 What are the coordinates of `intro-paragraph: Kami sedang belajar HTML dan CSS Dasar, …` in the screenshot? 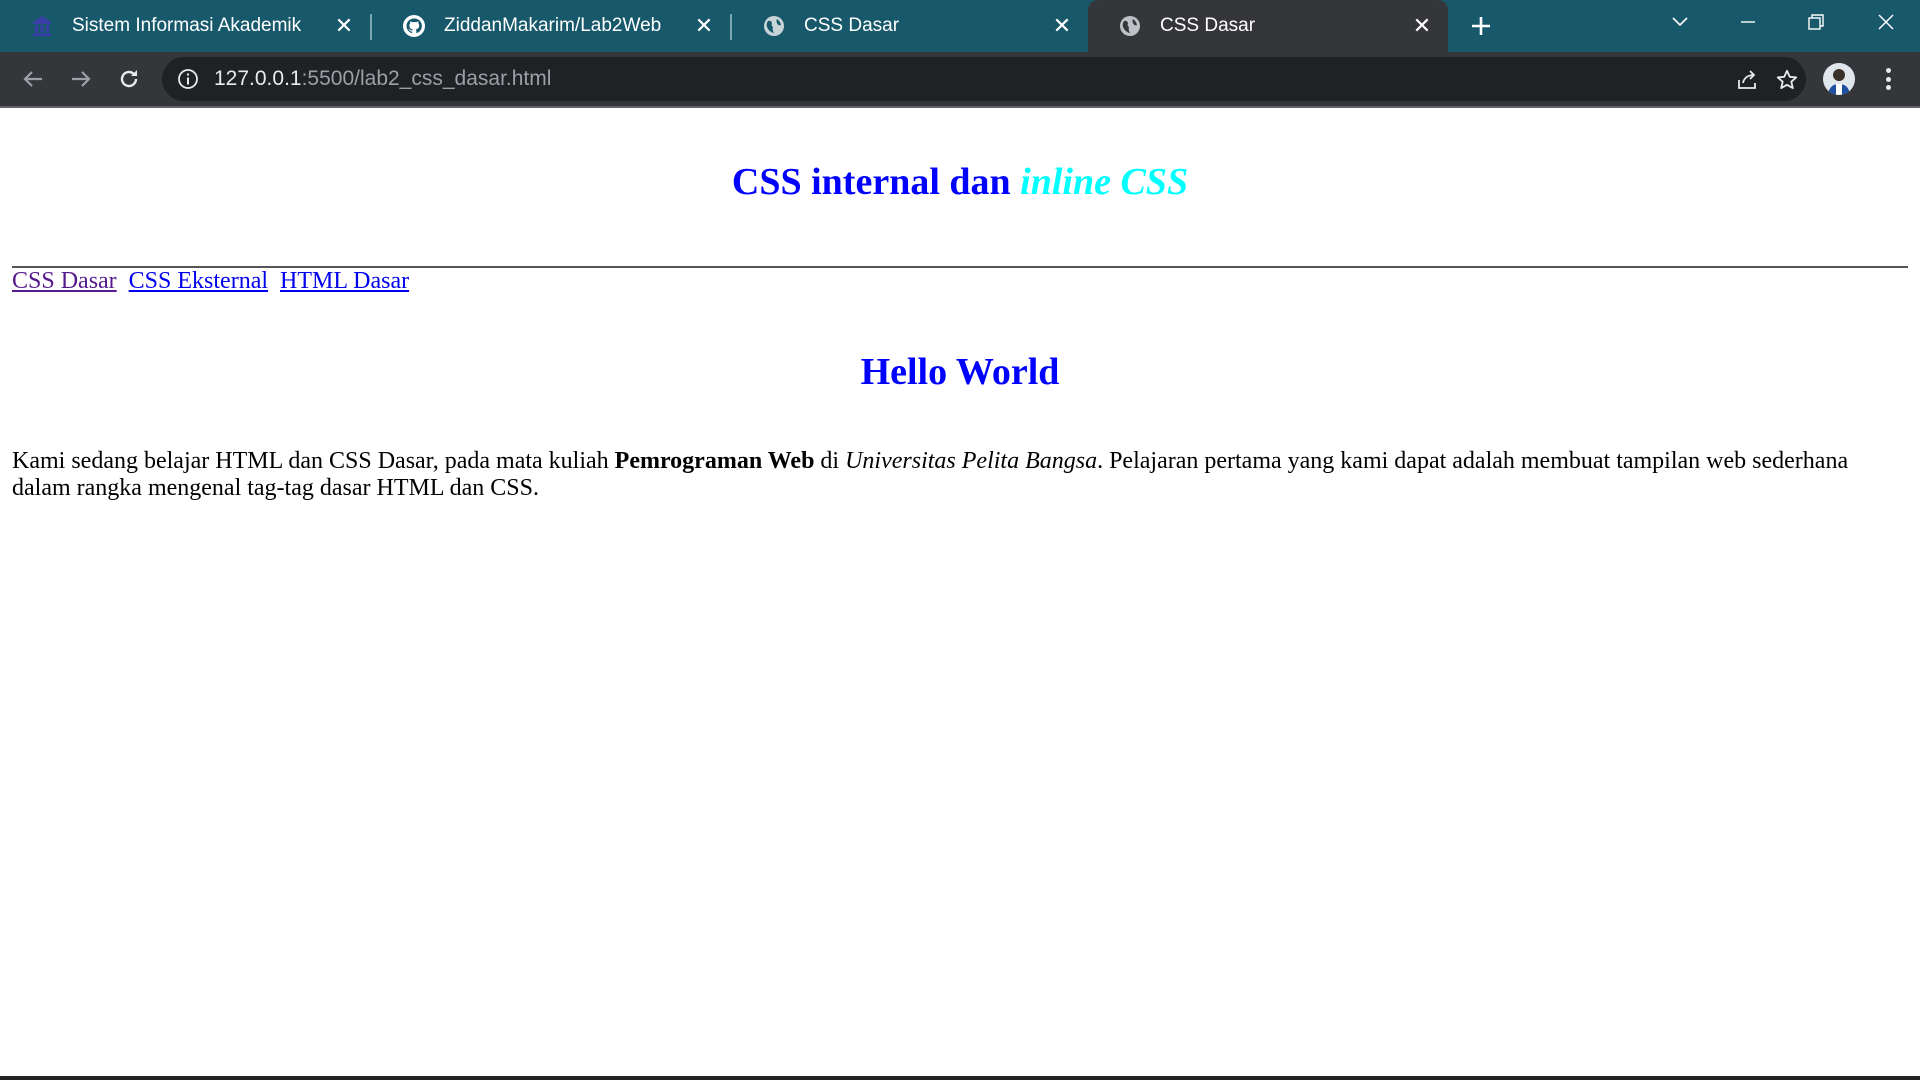 It's located at (952, 475).